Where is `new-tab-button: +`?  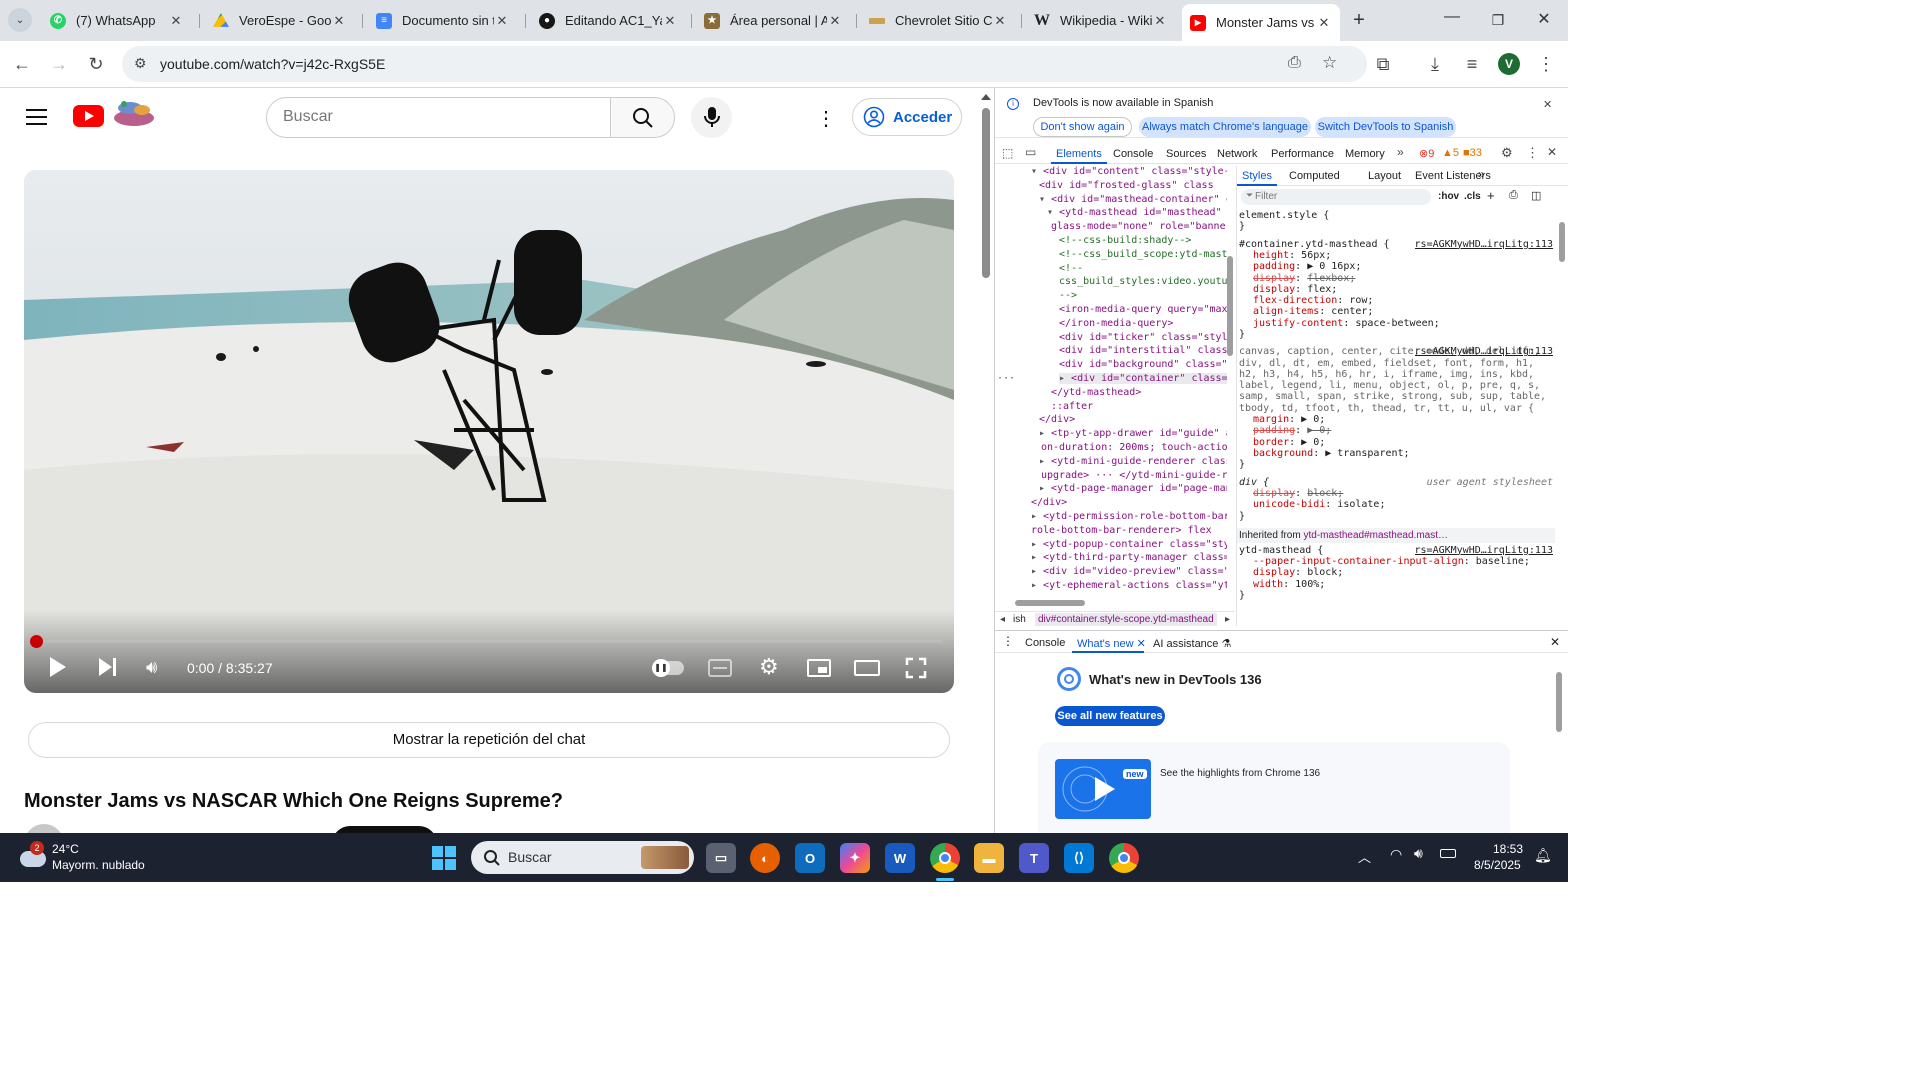 new-tab-button: + is located at coordinates (1359, 20).